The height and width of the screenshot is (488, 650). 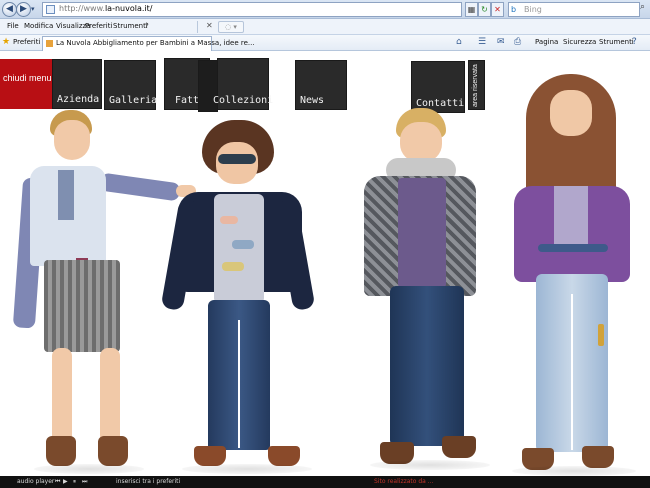 I want to click on favorites-label: Preferiti, so click(x=26, y=42).